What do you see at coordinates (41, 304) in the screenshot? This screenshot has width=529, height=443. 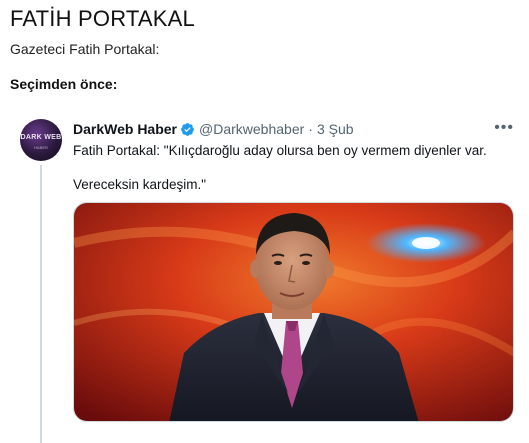 I see `thread-line` at bounding box center [41, 304].